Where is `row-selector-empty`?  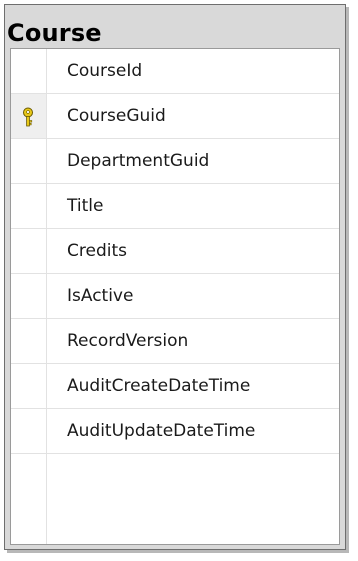 row-selector-empty is located at coordinates (29, 499).